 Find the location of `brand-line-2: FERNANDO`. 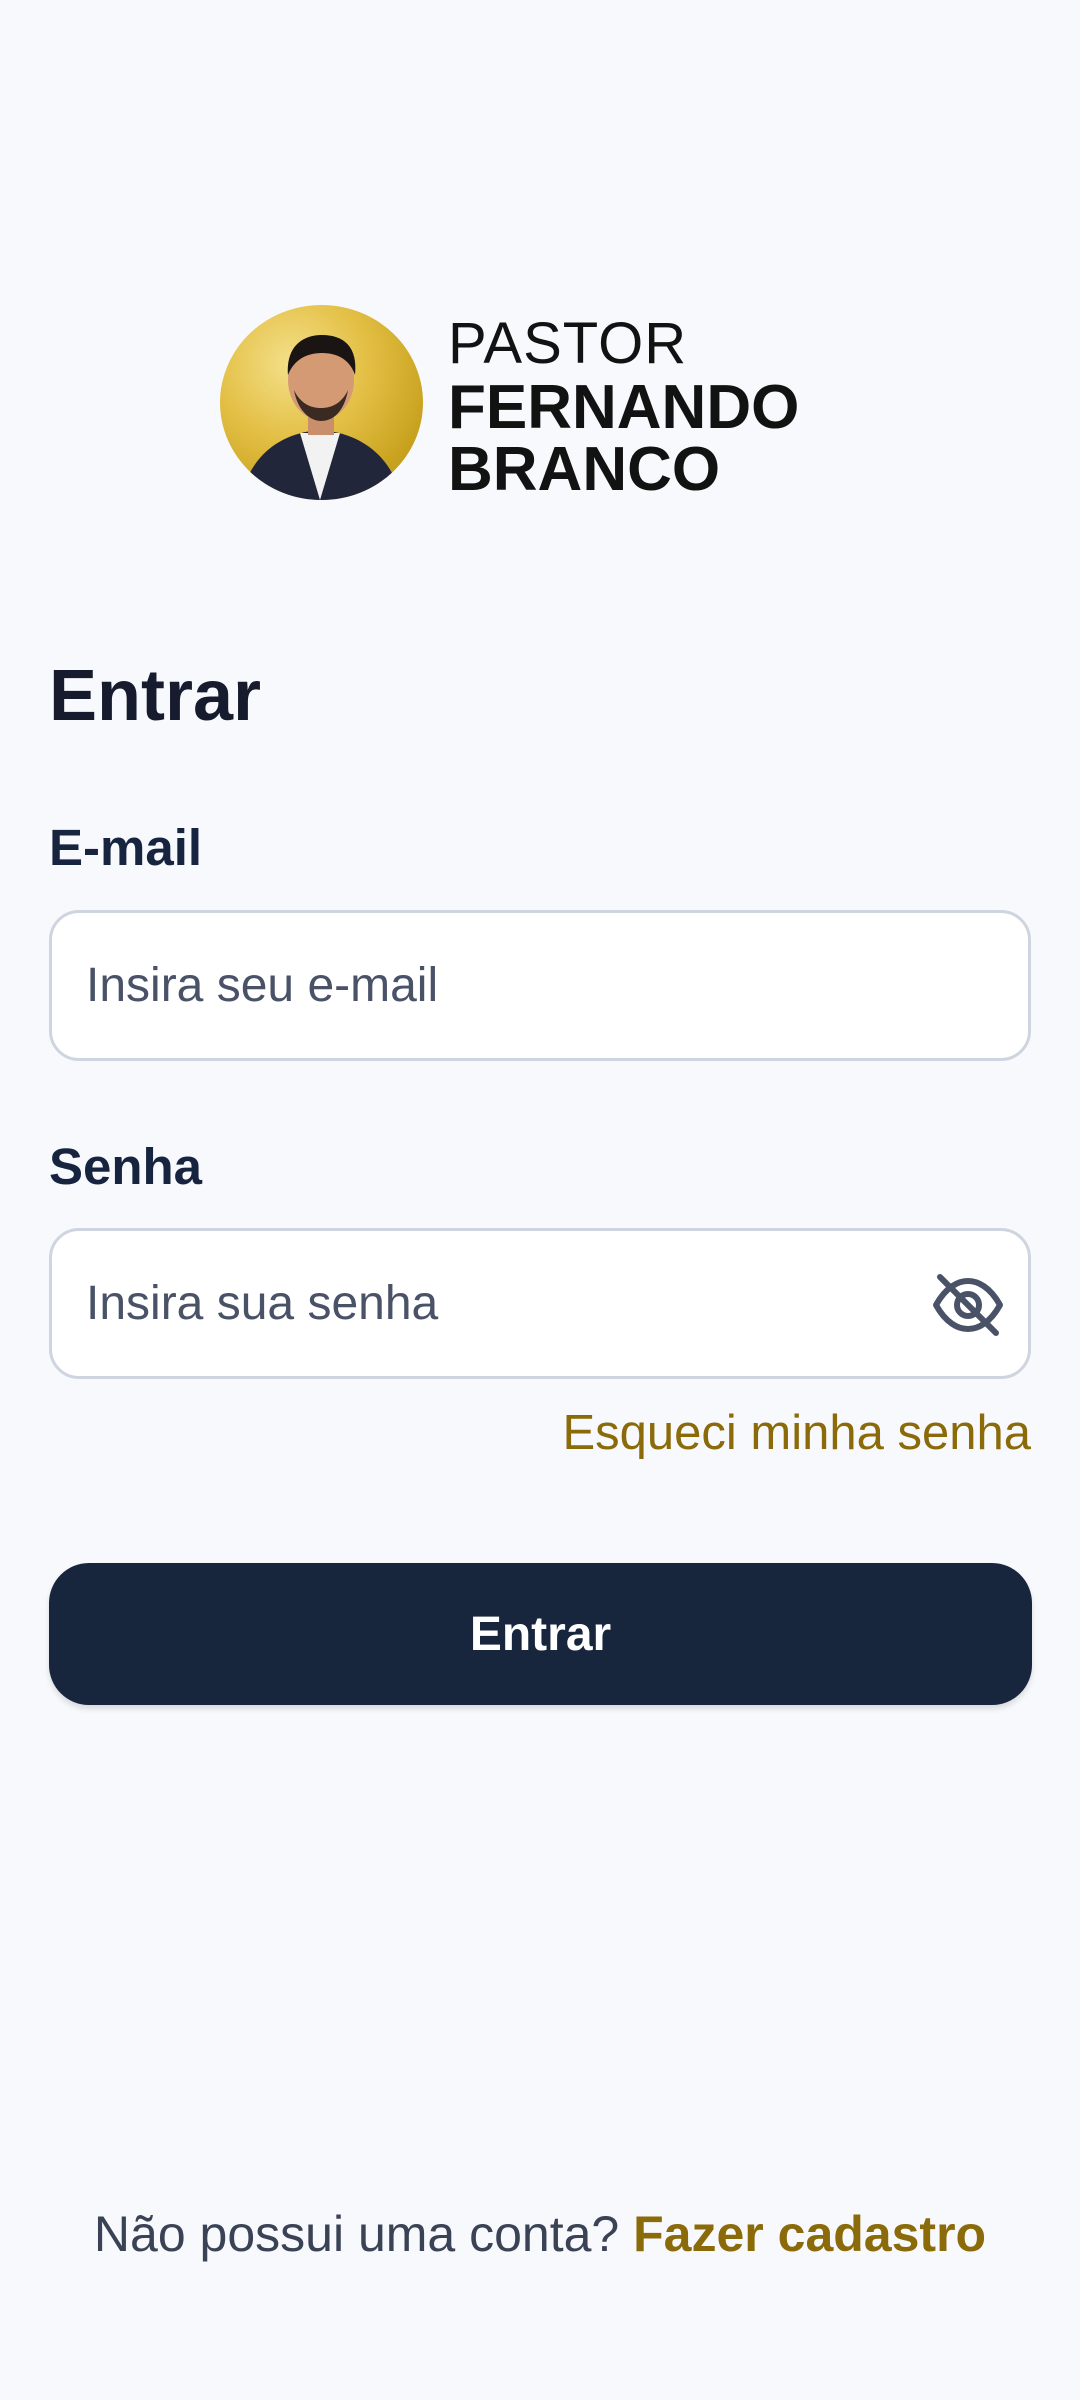

brand-line-2: FERNANDO is located at coordinates (624, 407).